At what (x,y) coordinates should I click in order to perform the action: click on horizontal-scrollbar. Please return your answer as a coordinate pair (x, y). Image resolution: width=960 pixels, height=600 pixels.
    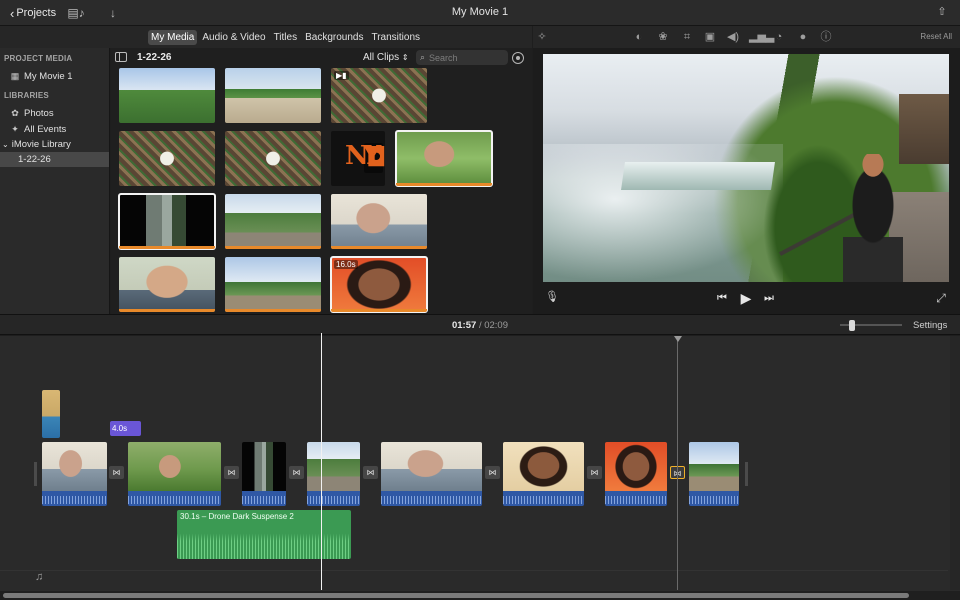
    Looking at the image, I should click on (480, 595).